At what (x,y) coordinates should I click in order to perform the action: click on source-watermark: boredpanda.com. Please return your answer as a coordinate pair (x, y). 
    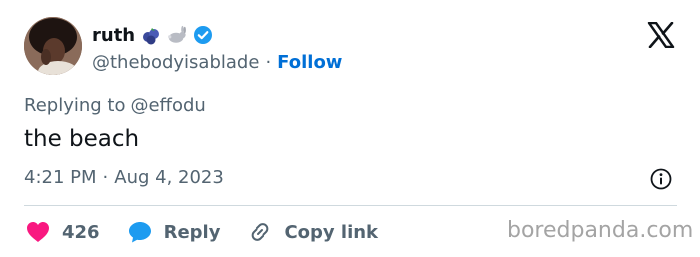
    Looking at the image, I should click on (600, 230).